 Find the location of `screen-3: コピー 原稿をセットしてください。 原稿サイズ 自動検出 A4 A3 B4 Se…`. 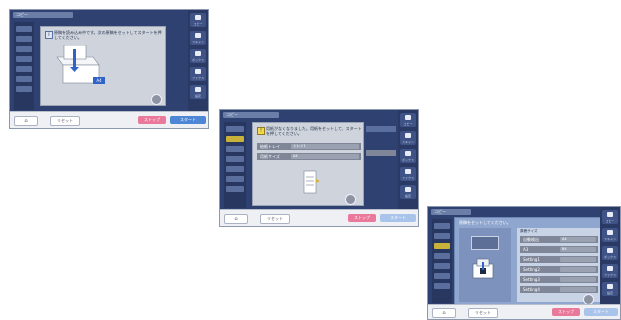

screen-3: コピー 原稿をセットしてください。 原稿サイズ 自動検出 A4 A3 B4 Se… is located at coordinates (524, 263).